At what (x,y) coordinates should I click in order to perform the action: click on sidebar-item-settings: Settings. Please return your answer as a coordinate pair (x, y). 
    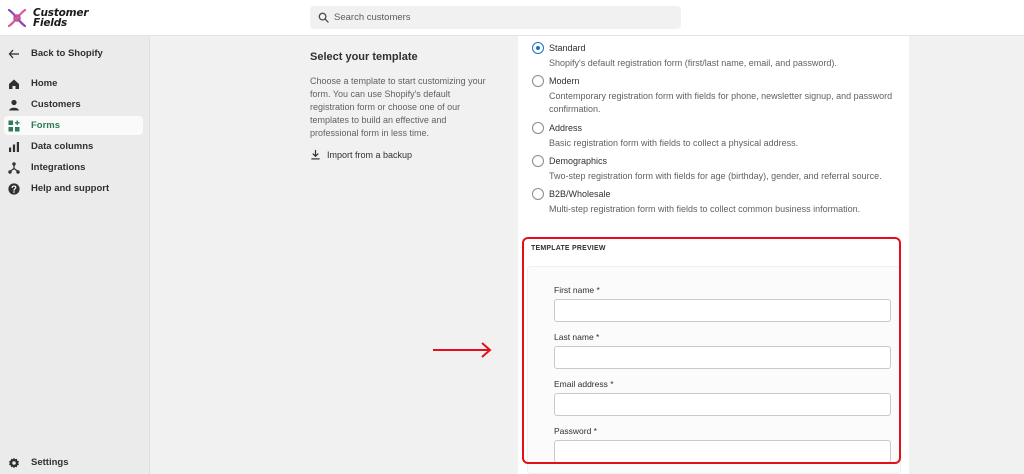
    Looking at the image, I should click on (36, 462).